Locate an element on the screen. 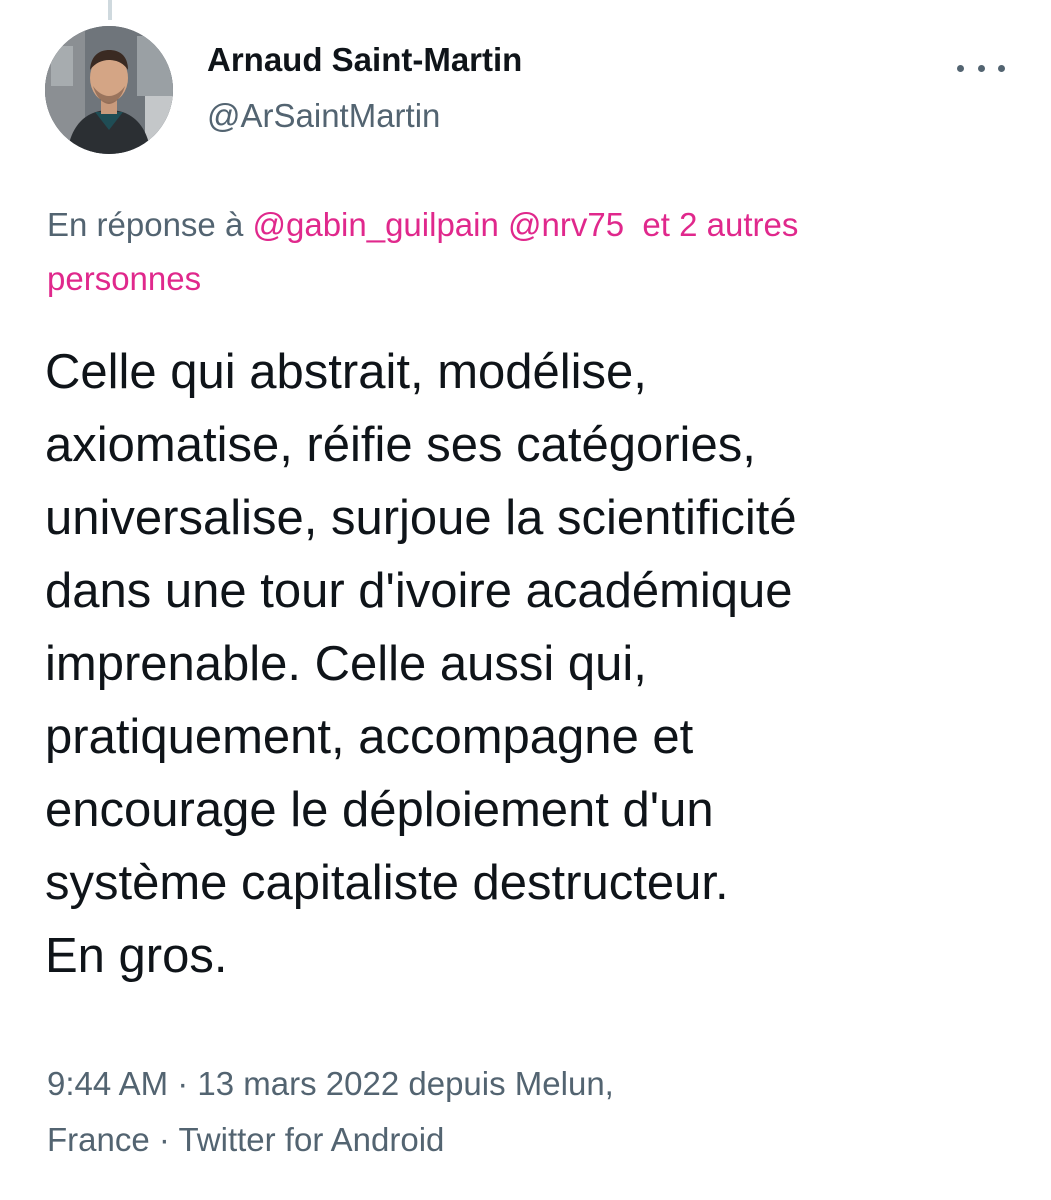  more-horizontal-icon is located at coordinates (981, 68).